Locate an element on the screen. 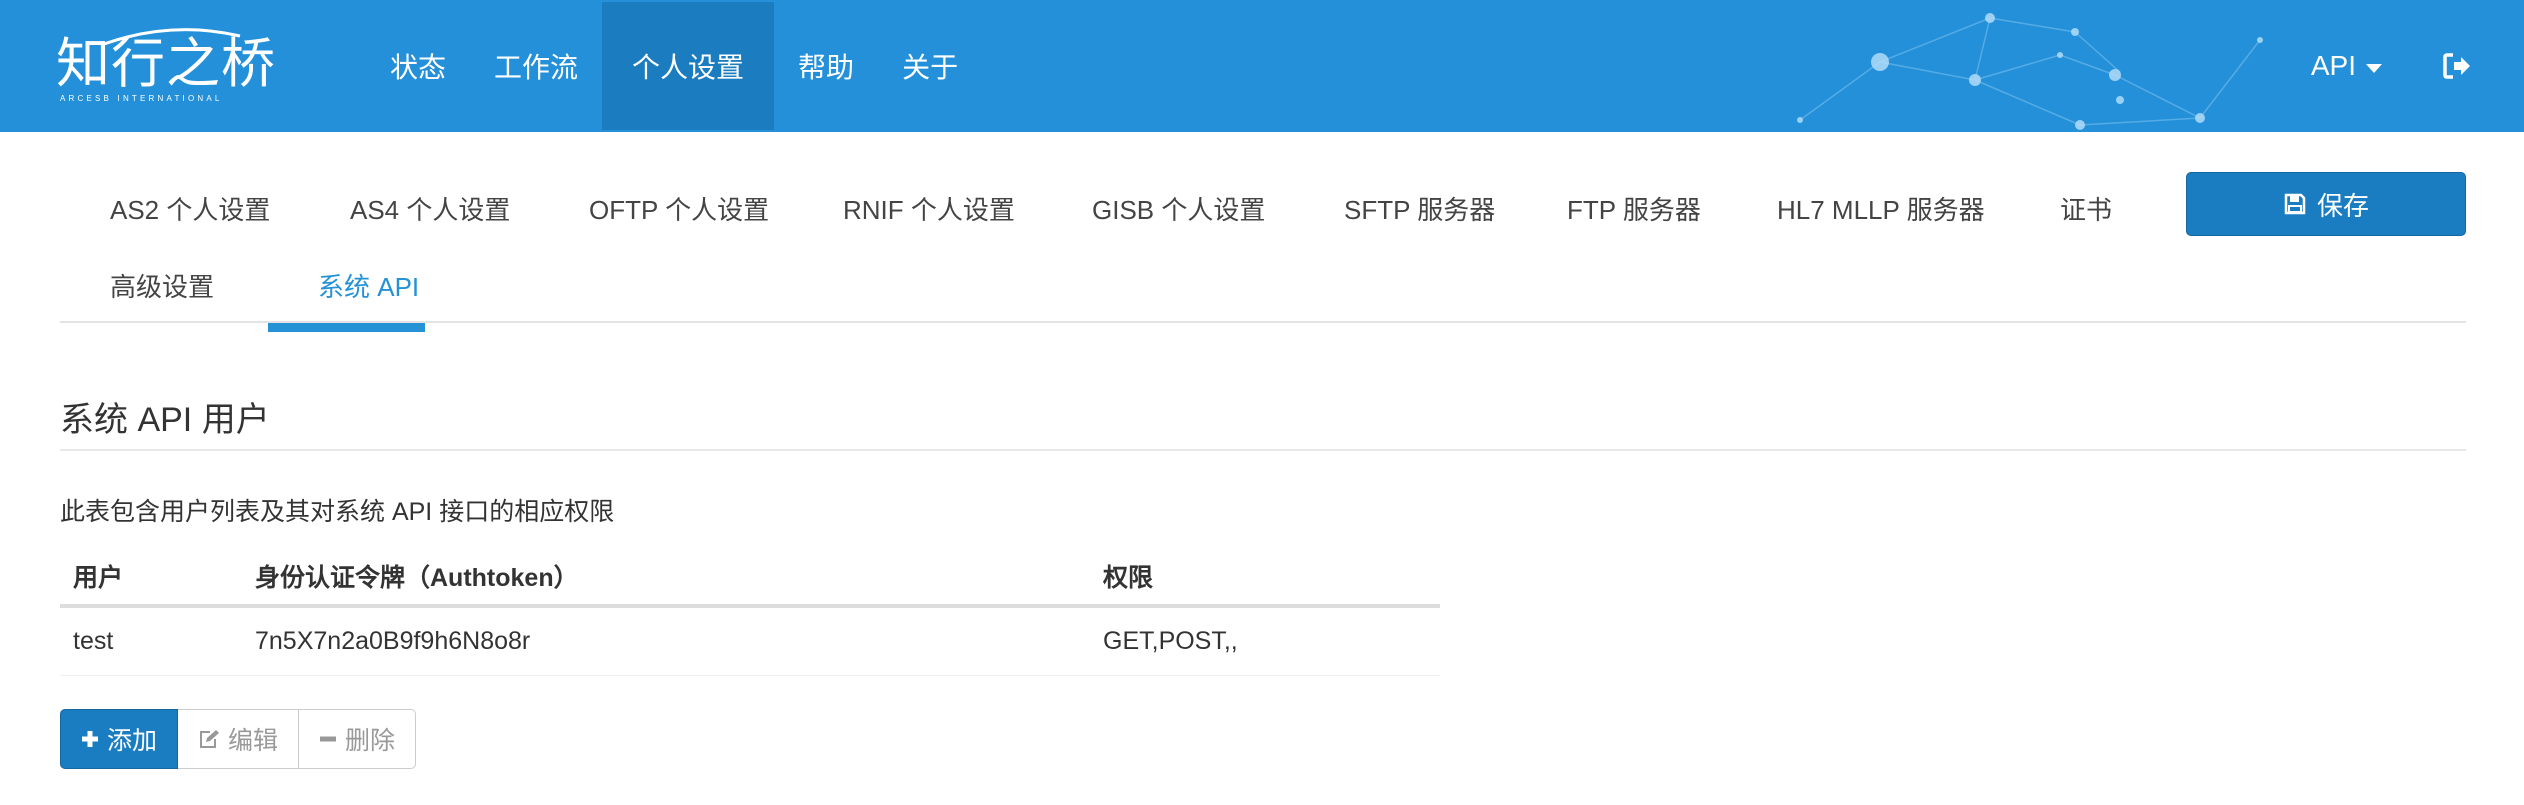 The width and height of the screenshot is (2524, 805). table-row: test 7n5X7n2a0B9f9h6N8o8r GET,POST,, is located at coordinates (750, 642).